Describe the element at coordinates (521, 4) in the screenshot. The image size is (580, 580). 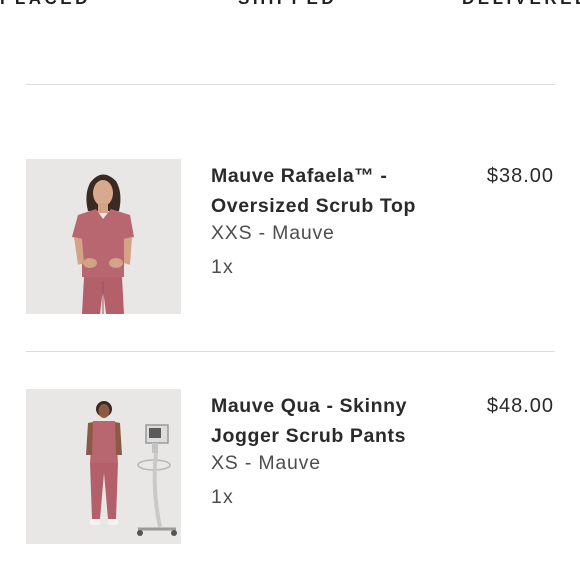
I see `status-step-delivered: DELIVERED` at that location.